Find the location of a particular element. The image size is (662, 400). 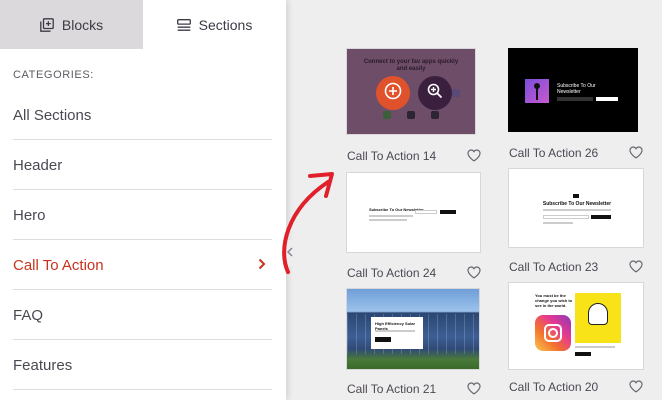

add-icon is located at coordinates (393, 93).